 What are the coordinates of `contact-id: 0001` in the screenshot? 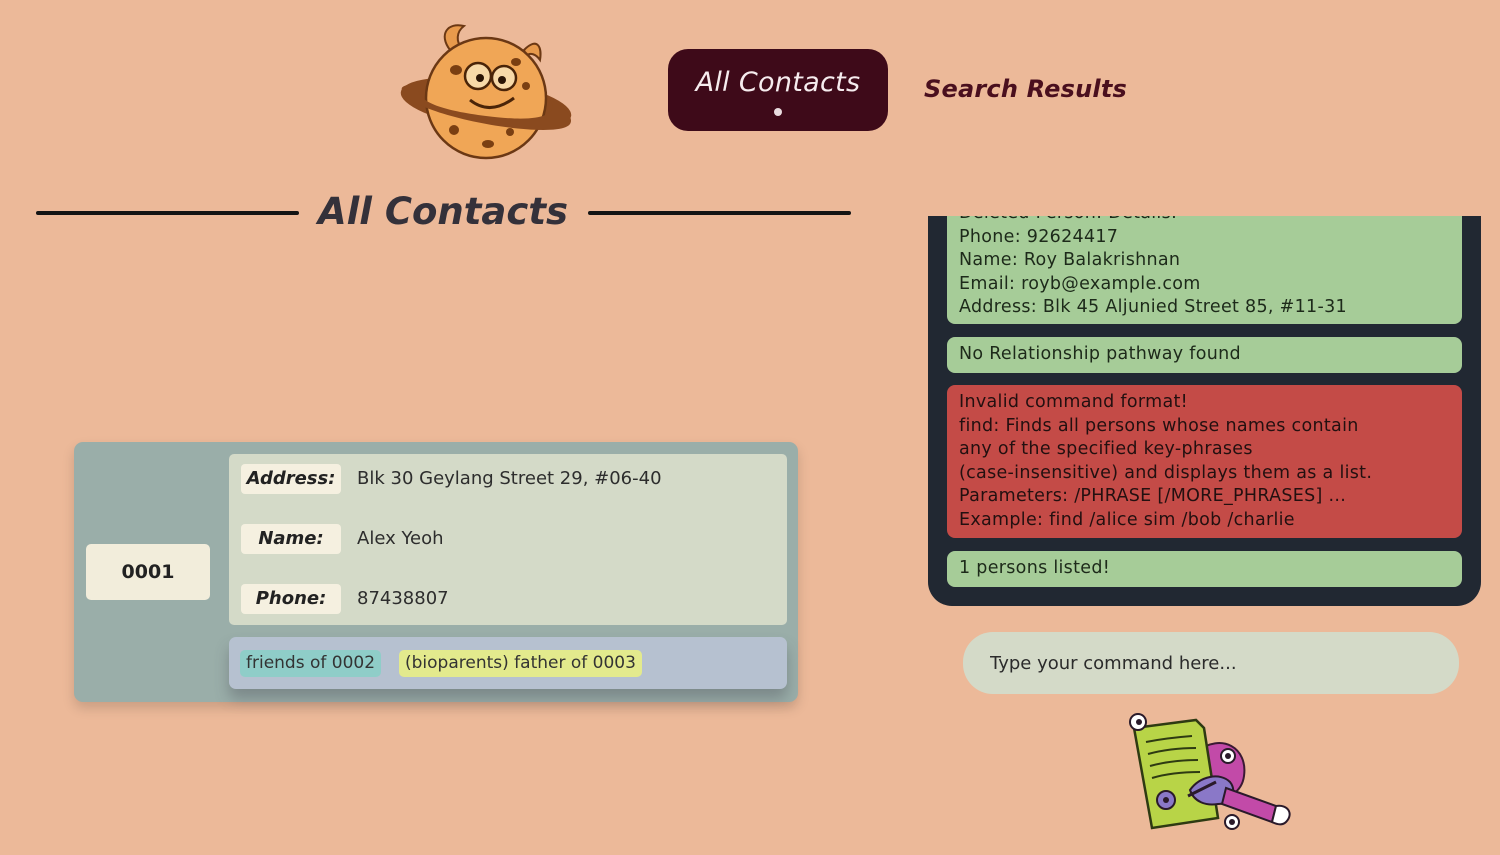 It's located at (148, 572).